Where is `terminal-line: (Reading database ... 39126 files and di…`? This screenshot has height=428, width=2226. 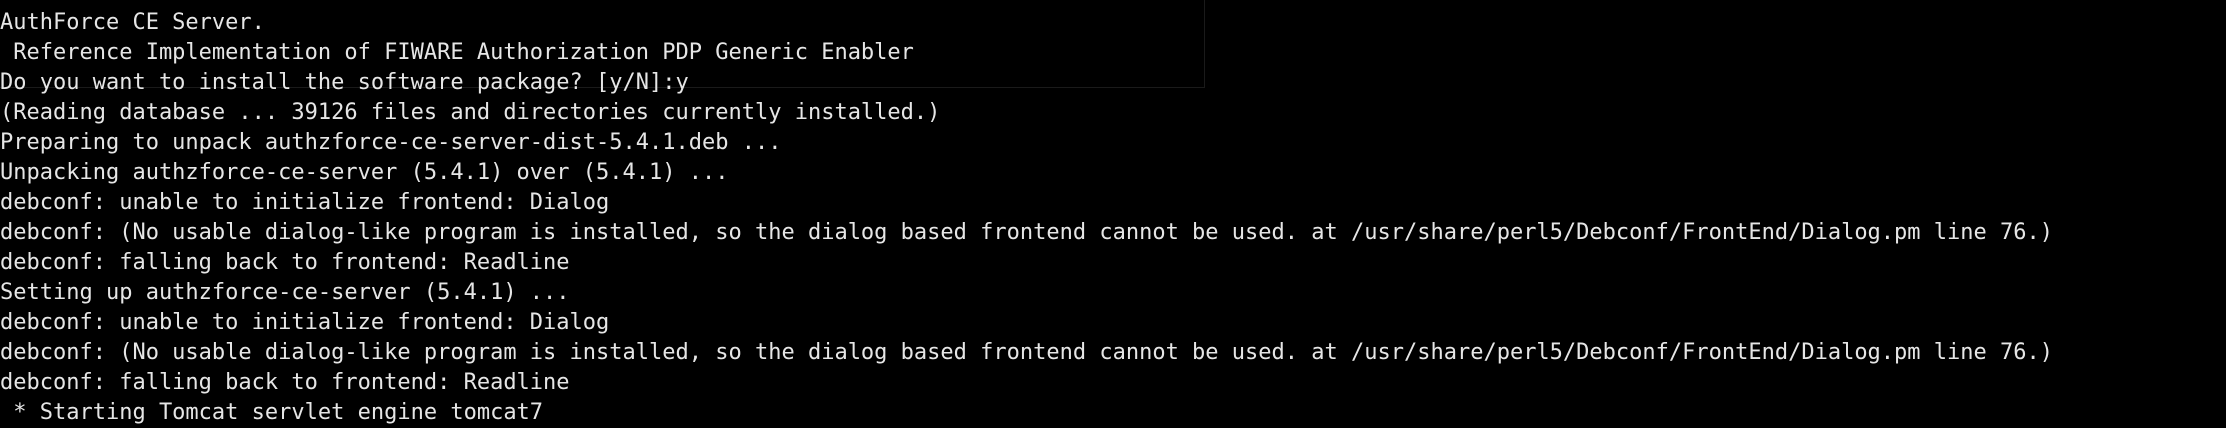
terminal-line: (Reading database ... 39126 files and di… is located at coordinates (470, 112).